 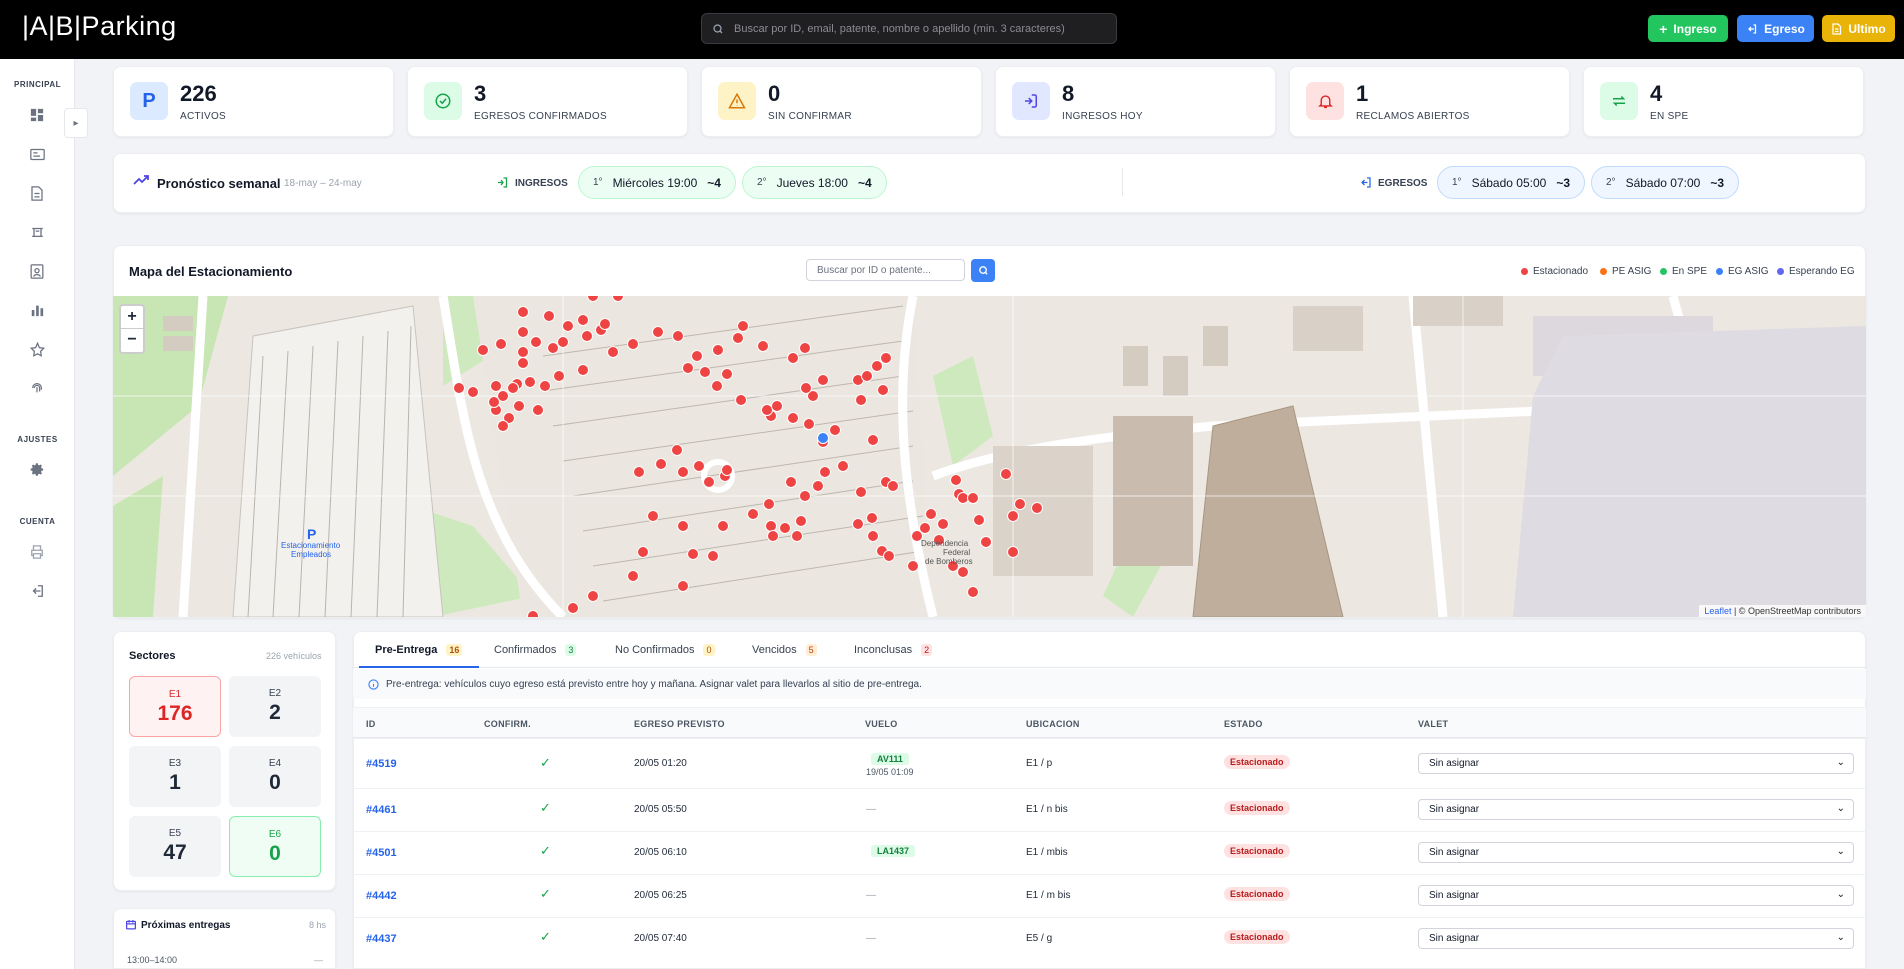 What do you see at coordinates (419, 650) in the screenshot?
I see `tab-pre-entrega: Pre-Entrega 16` at bounding box center [419, 650].